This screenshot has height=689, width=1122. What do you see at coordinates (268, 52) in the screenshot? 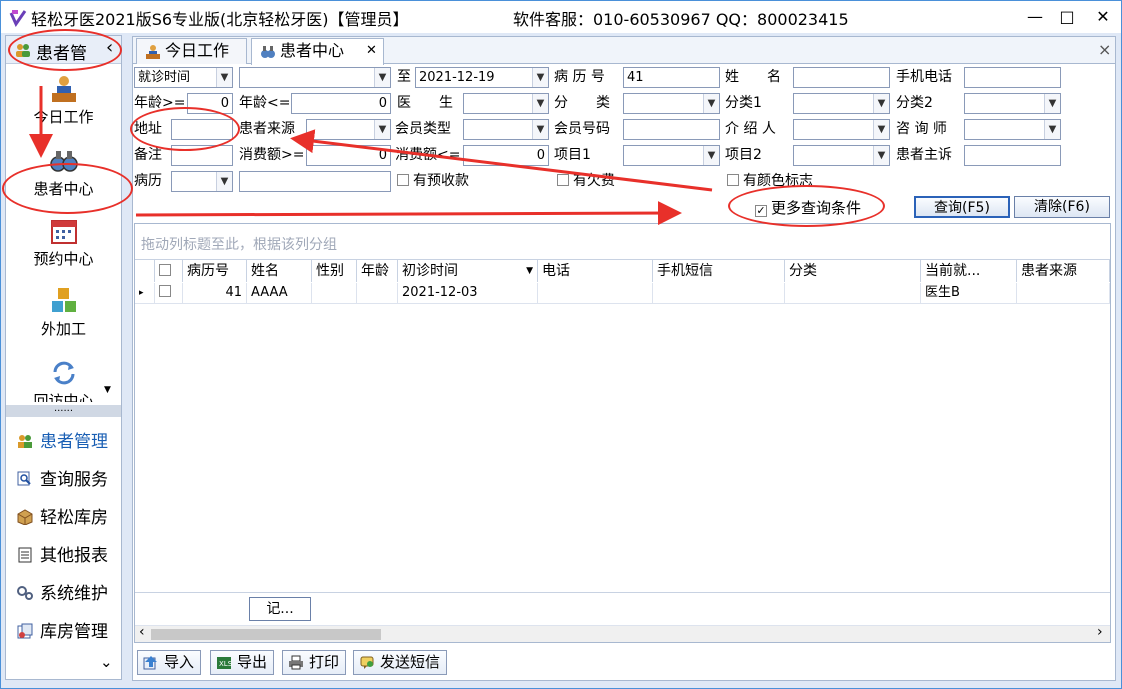
I see `binoculars-icon` at bounding box center [268, 52].